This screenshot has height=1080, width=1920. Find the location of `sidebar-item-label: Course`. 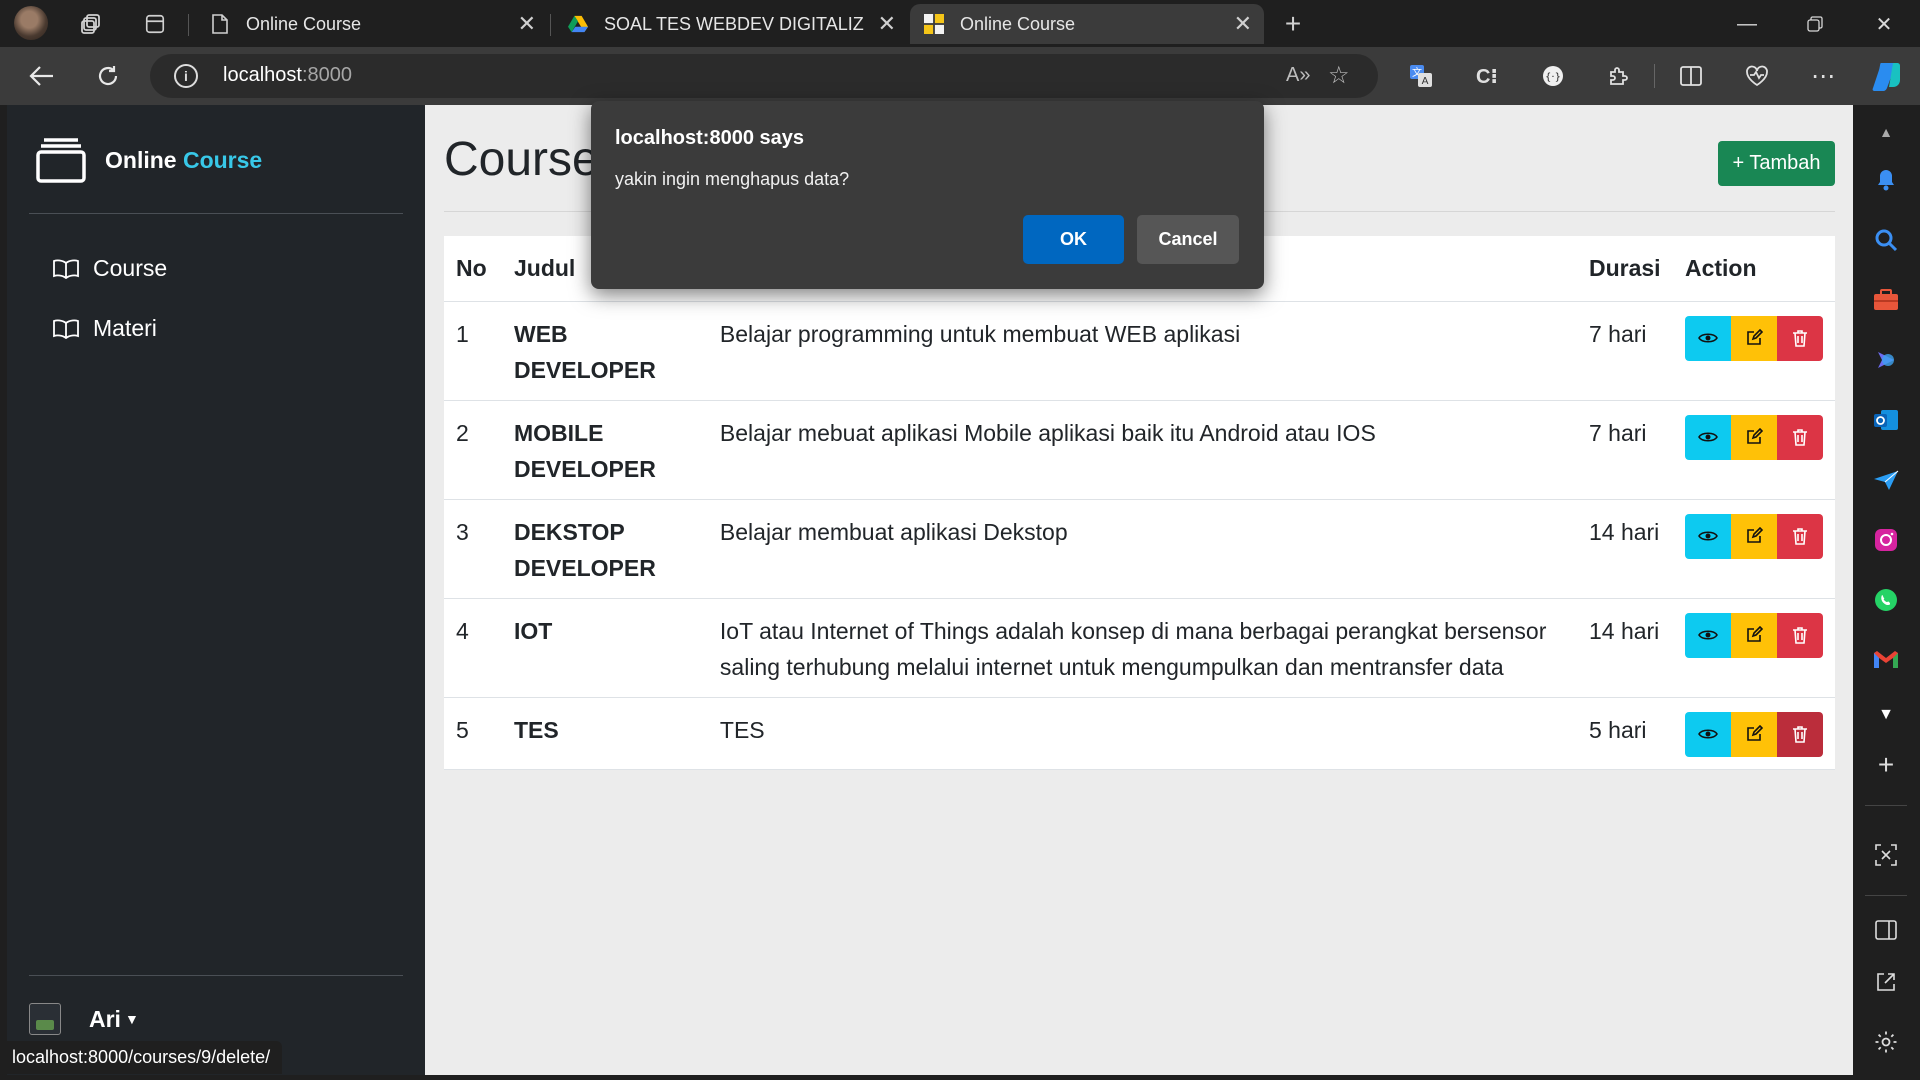

sidebar-item-label: Course is located at coordinates (130, 268).